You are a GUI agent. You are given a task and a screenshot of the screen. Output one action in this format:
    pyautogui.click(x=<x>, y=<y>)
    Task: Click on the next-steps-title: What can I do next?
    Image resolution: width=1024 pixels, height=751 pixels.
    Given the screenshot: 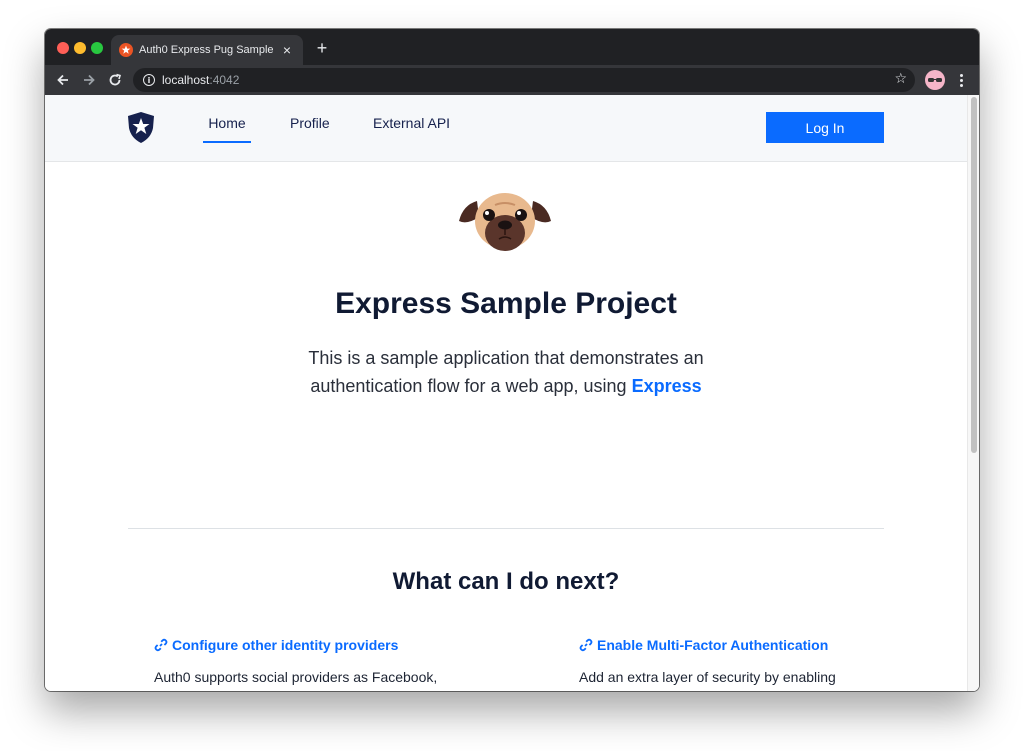 What is the action you would take?
    pyautogui.click(x=506, y=581)
    